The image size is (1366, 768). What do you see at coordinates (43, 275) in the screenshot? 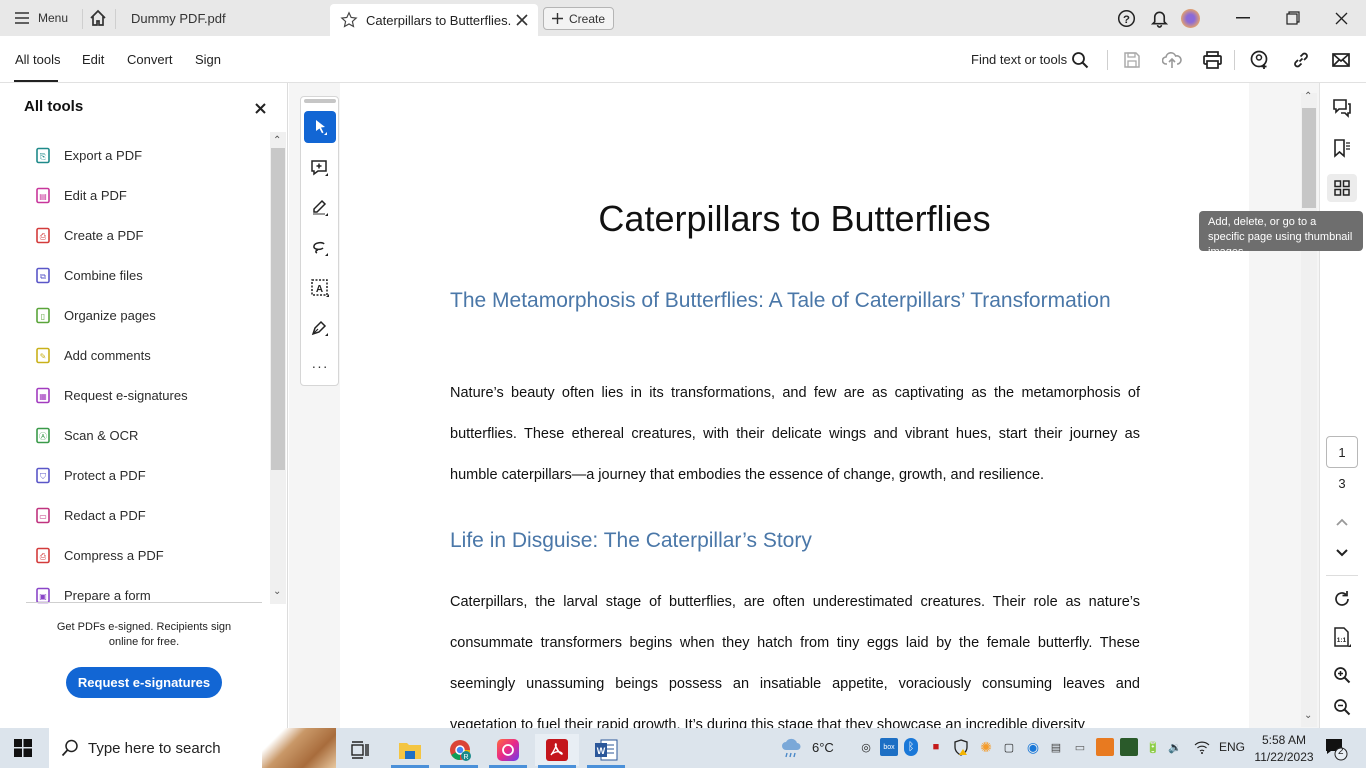
I see `combine-files-icon: ⧉` at bounding box center [43, 275].